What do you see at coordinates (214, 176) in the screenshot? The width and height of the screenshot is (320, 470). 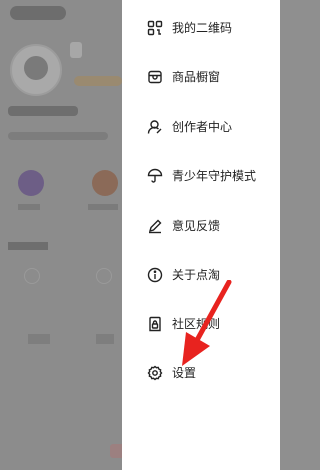 I see `menu-item-label: 青少年守护模式` at bounding box center [214, 176].